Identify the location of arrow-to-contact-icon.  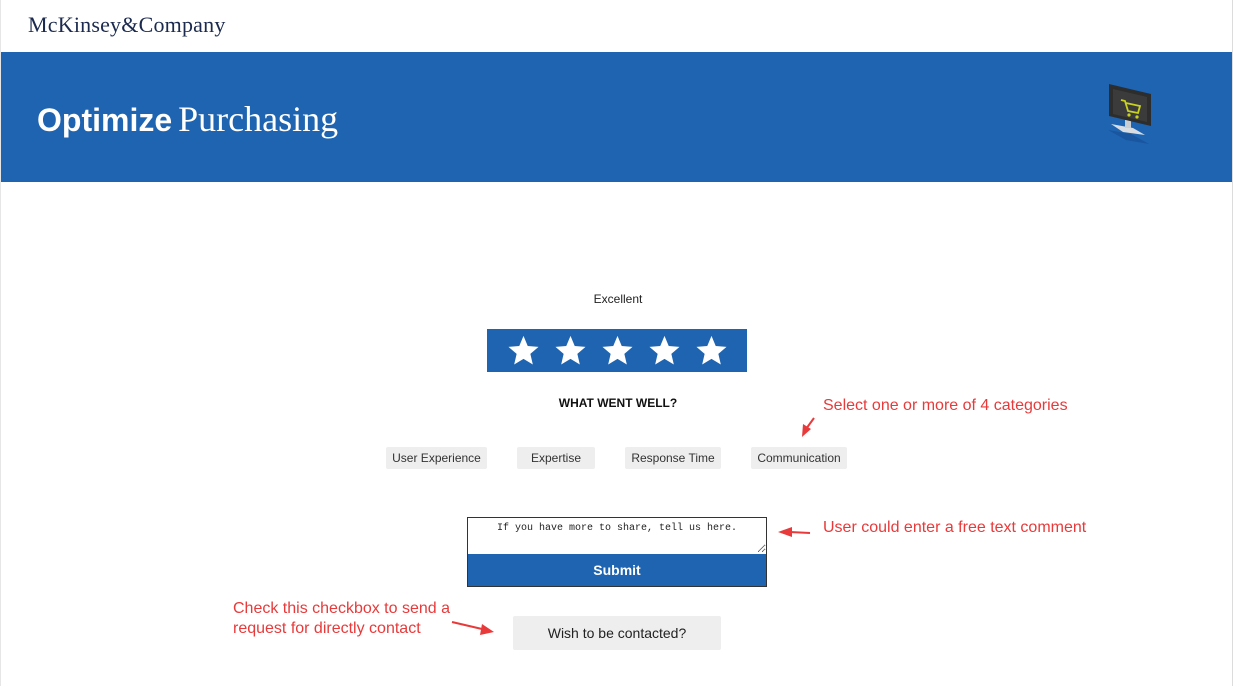
(472, 628).